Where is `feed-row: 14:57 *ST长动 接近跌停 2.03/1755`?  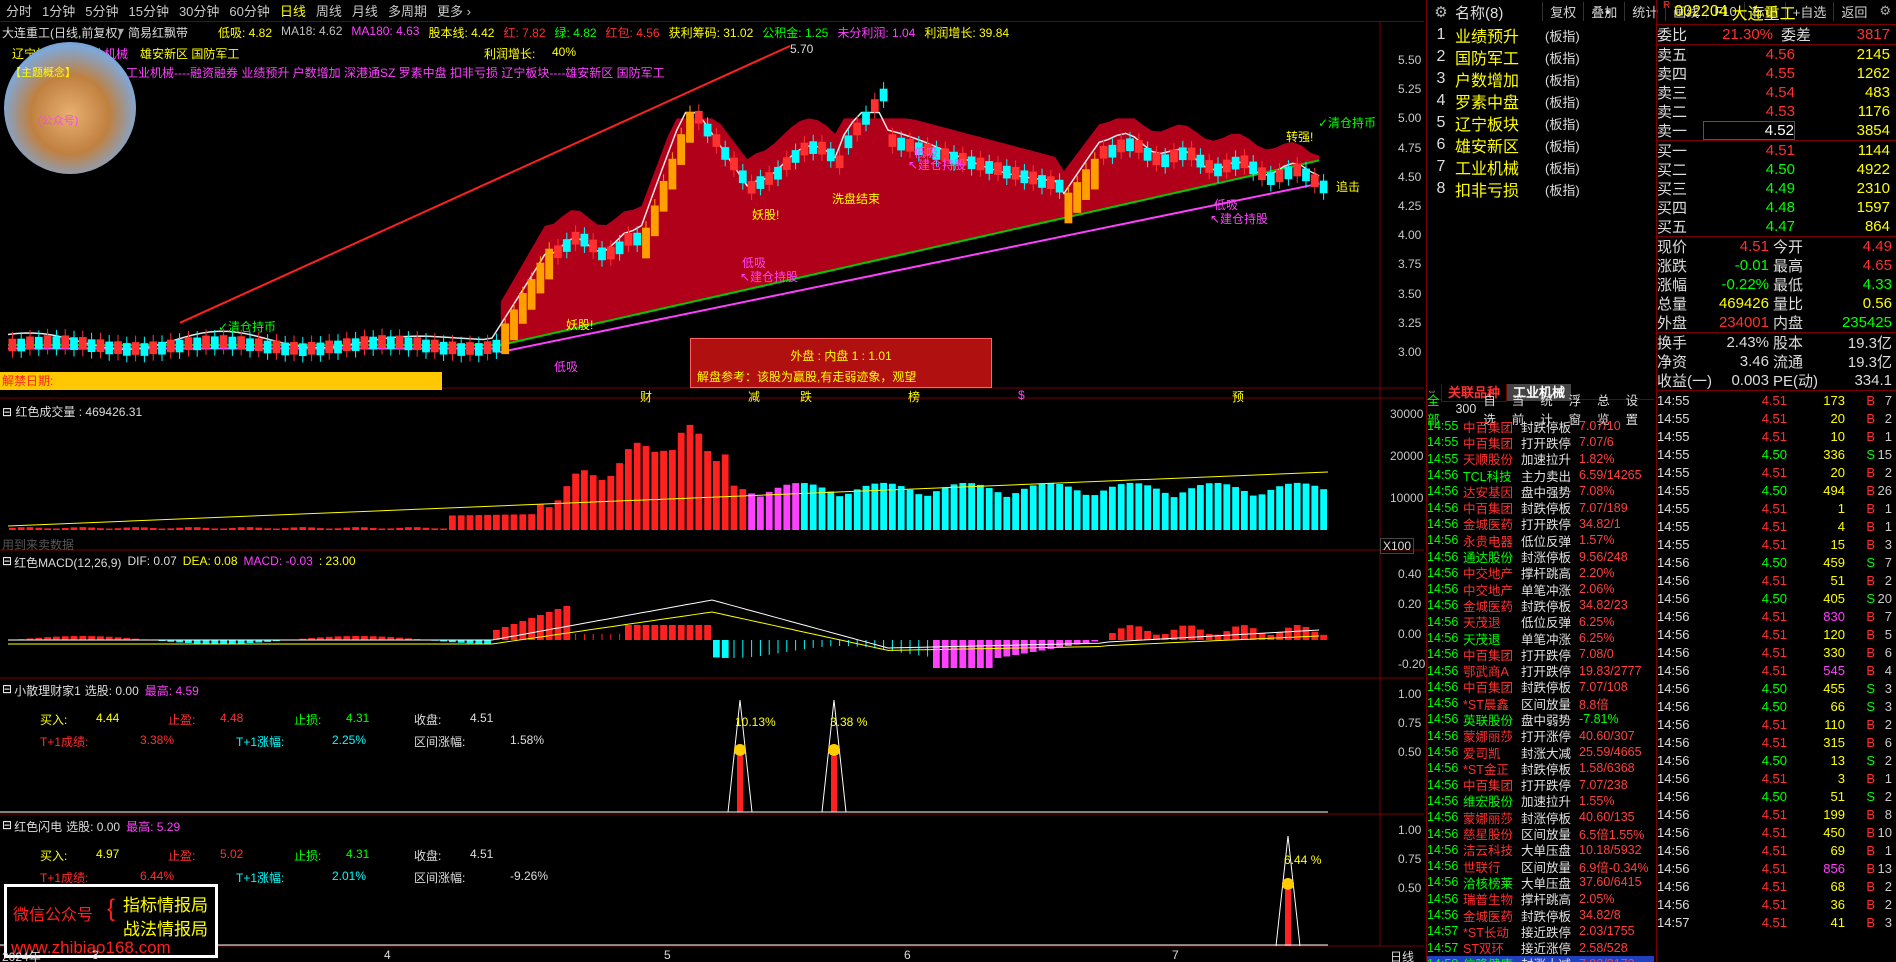
feed-row: 14:57 *ST长动 接近跌停 2.03/1755 is located at coordinates (1540, 931).